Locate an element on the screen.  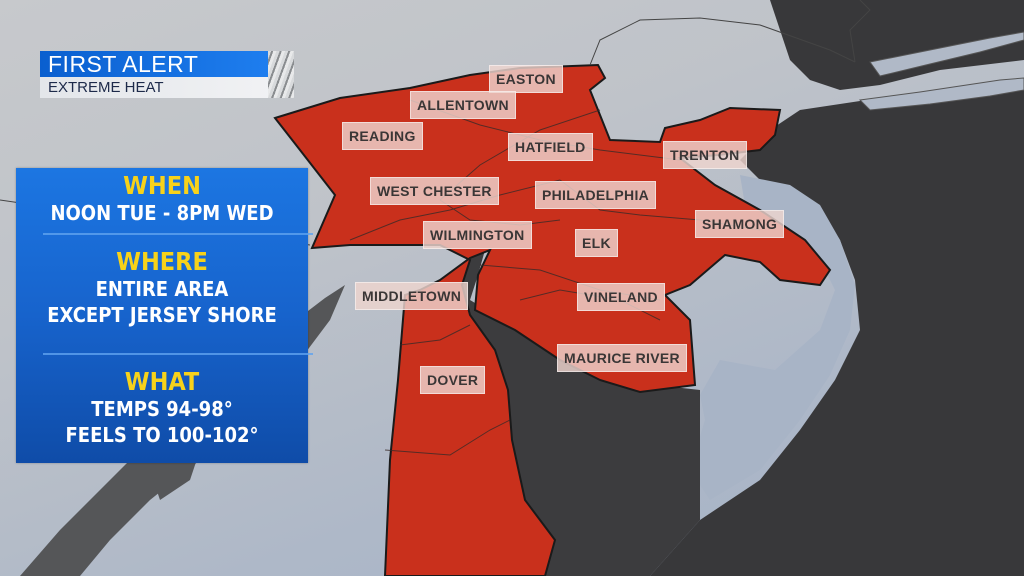
where-value-line-2: EXCEPT JERSEY SHORE is located at coordinates (162, 315).